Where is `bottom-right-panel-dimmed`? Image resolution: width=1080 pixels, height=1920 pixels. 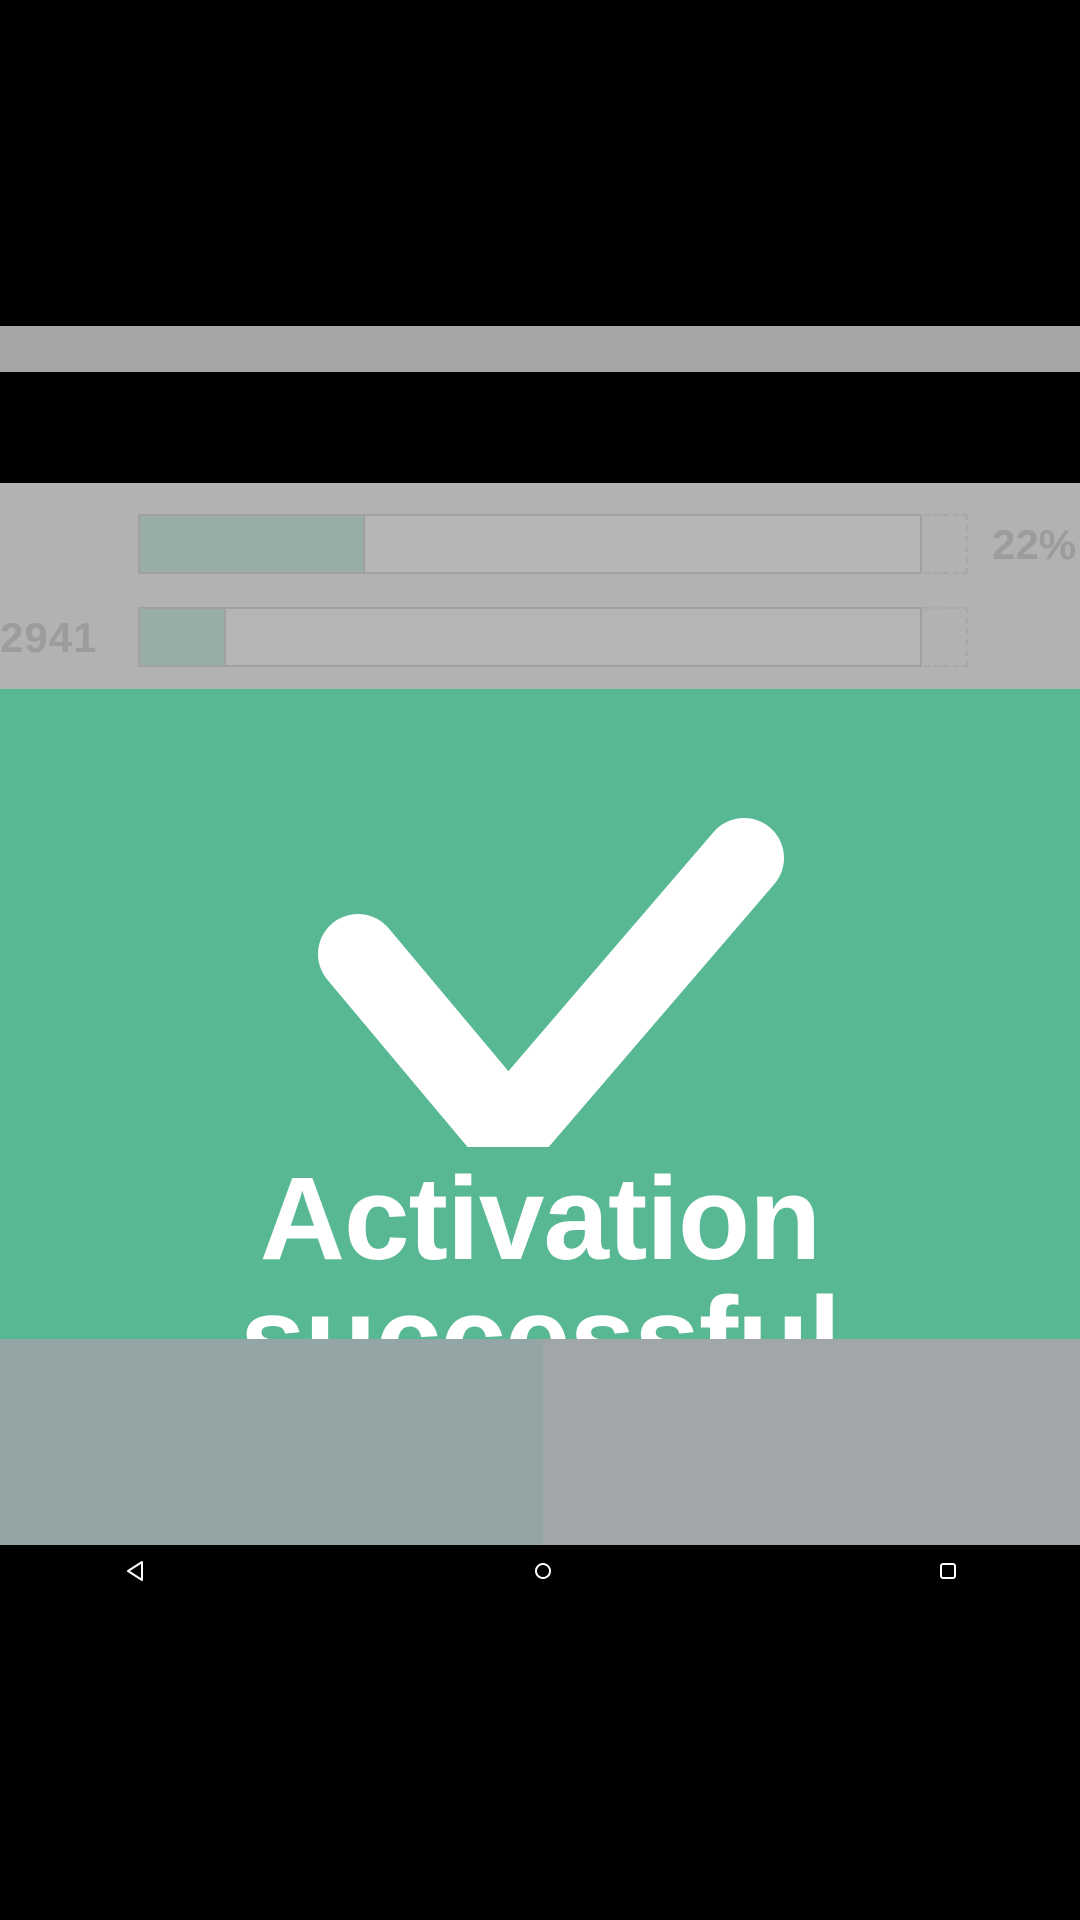 bottom-right-panel-dimmed is located at coordinates (811, 1442).